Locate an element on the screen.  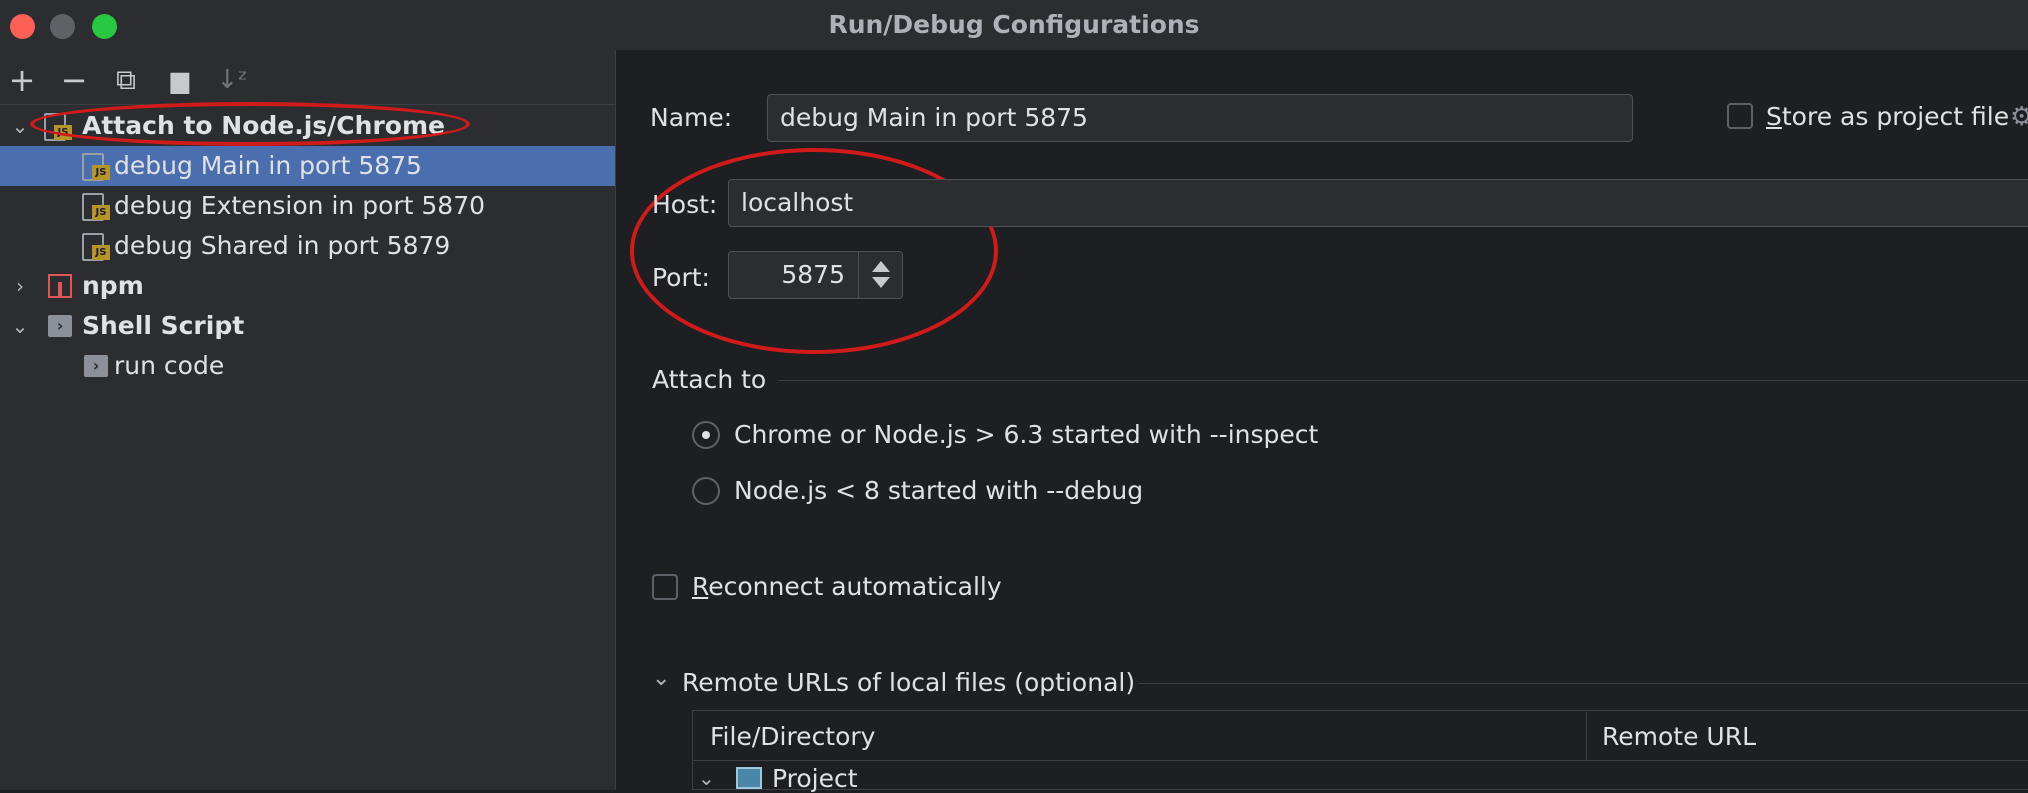
attach-to-divider is located at coordinates (1403, 380).